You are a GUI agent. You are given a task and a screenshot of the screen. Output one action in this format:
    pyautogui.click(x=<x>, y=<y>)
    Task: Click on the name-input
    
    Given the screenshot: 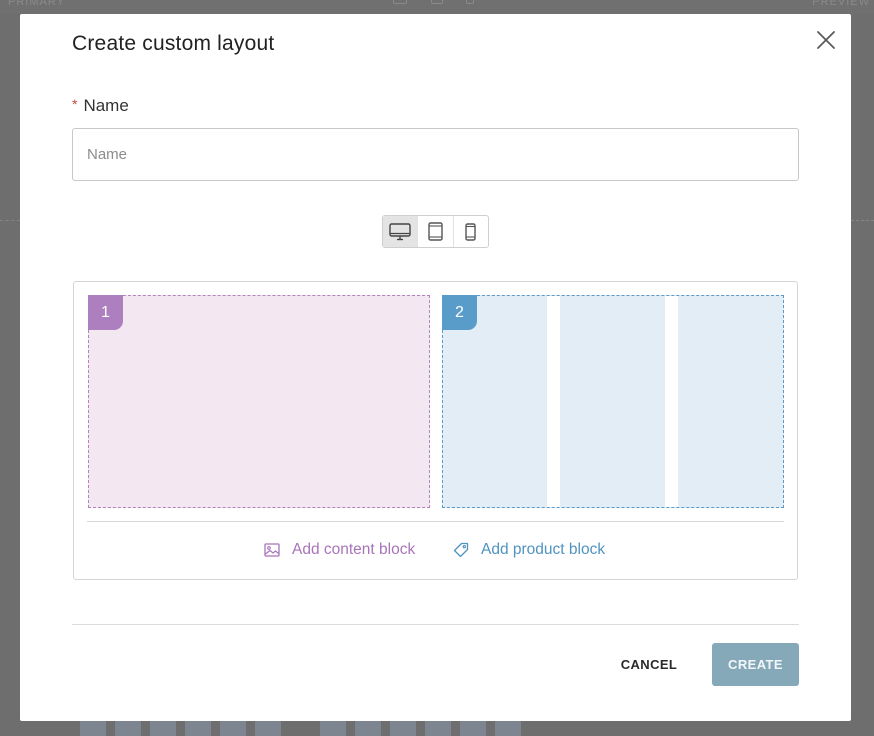 What is the action you would take?
    pyautogui.click(x=435, y=154)
    